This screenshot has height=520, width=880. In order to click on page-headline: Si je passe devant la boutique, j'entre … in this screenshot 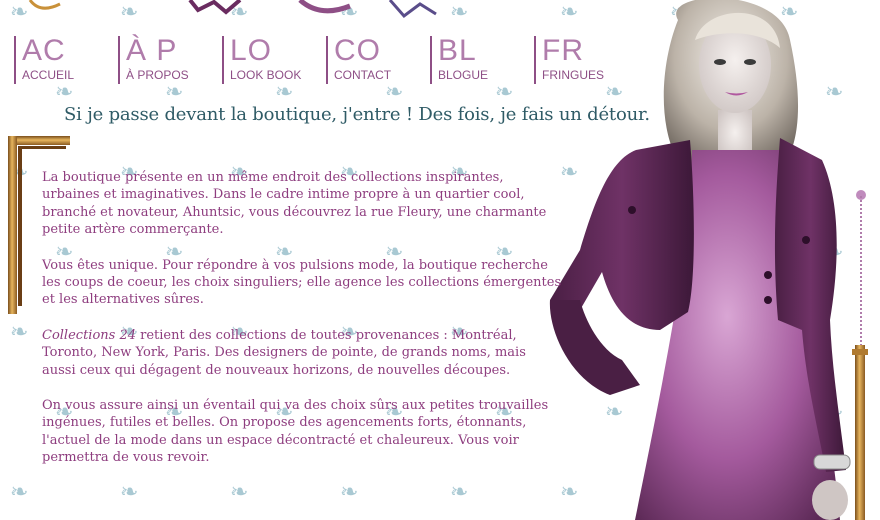, I will do `click(357, 114)`.